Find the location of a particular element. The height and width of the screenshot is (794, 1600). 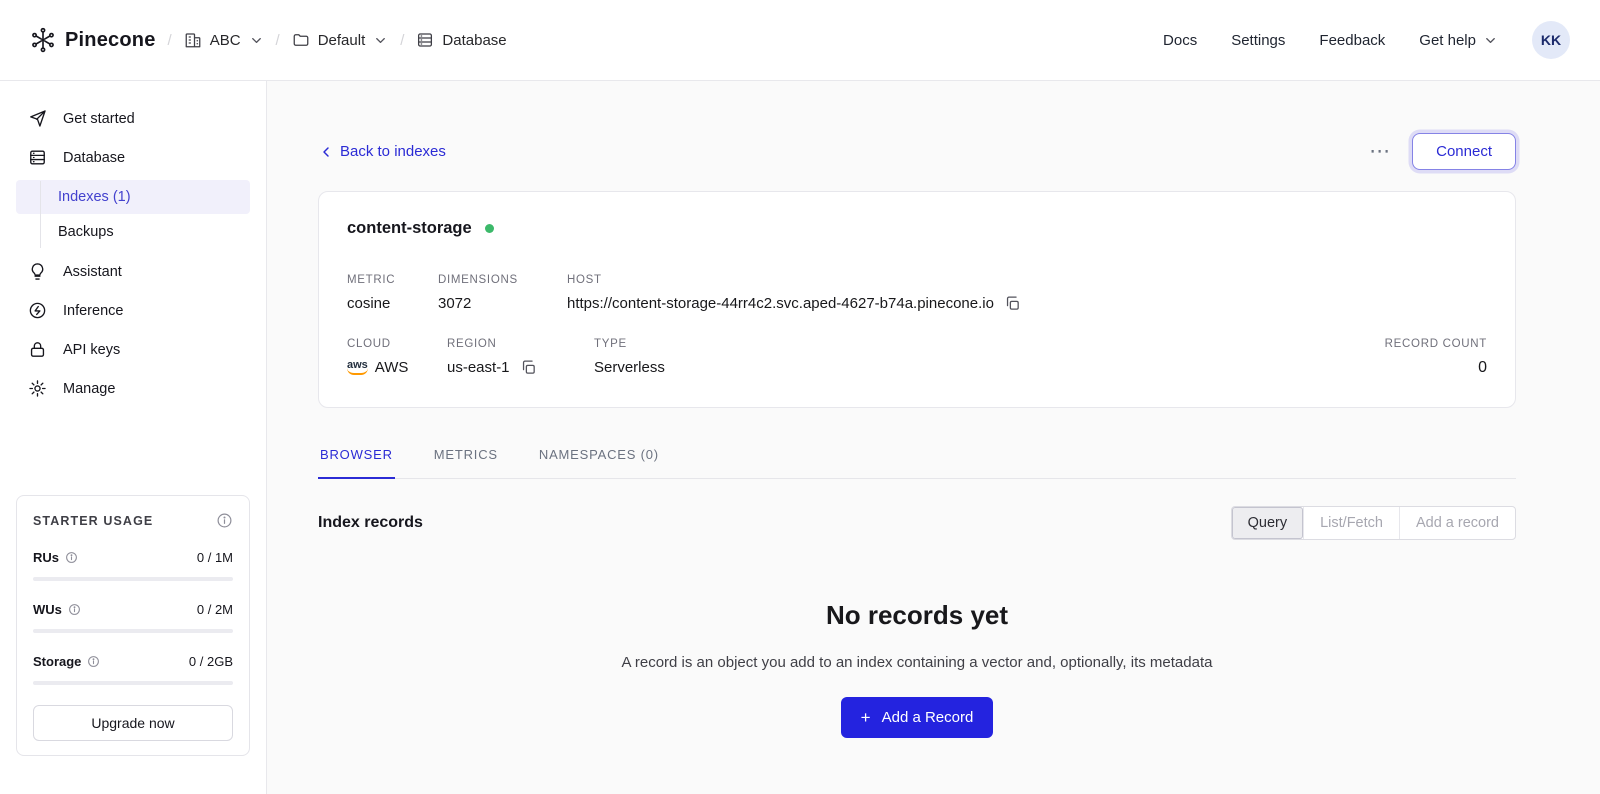

region-label: REGION is located at coordinates (472, 344).